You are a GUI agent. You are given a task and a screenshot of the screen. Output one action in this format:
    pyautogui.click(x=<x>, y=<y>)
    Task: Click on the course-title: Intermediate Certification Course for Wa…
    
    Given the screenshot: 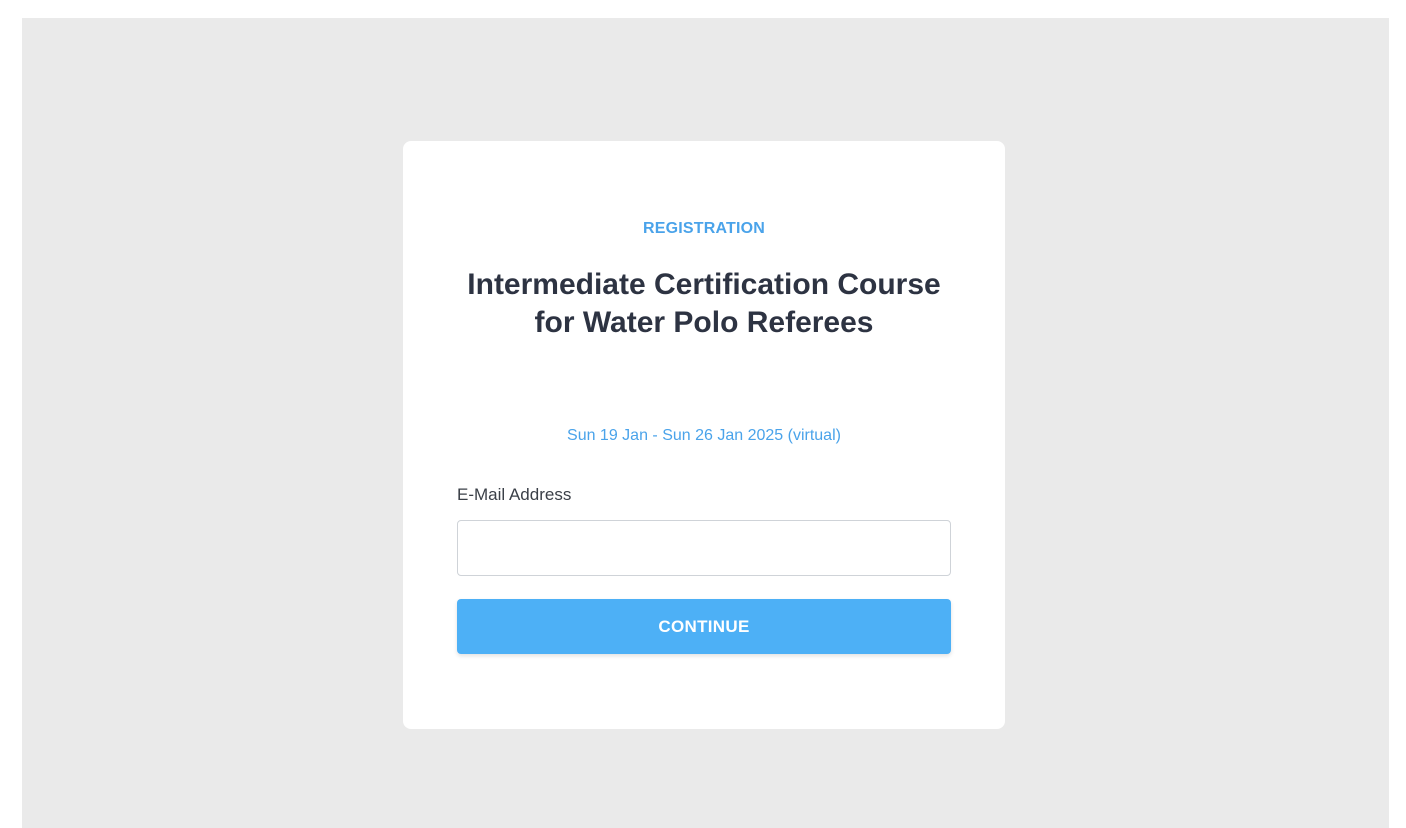 What is the action you would take?
    pyautogui.click(x=704, y=303)
    